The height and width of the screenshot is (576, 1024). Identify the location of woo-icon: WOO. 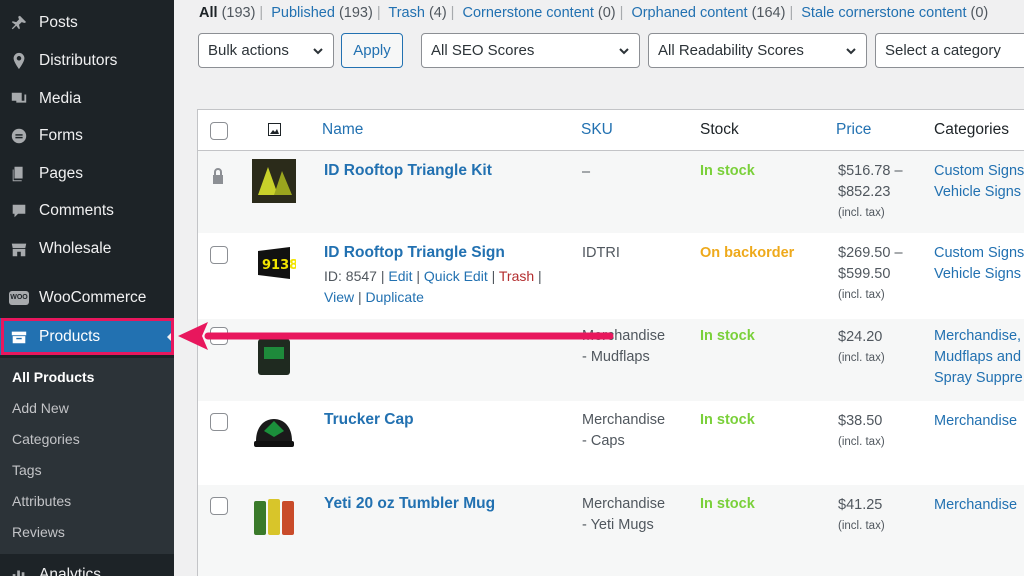
(19, 298).